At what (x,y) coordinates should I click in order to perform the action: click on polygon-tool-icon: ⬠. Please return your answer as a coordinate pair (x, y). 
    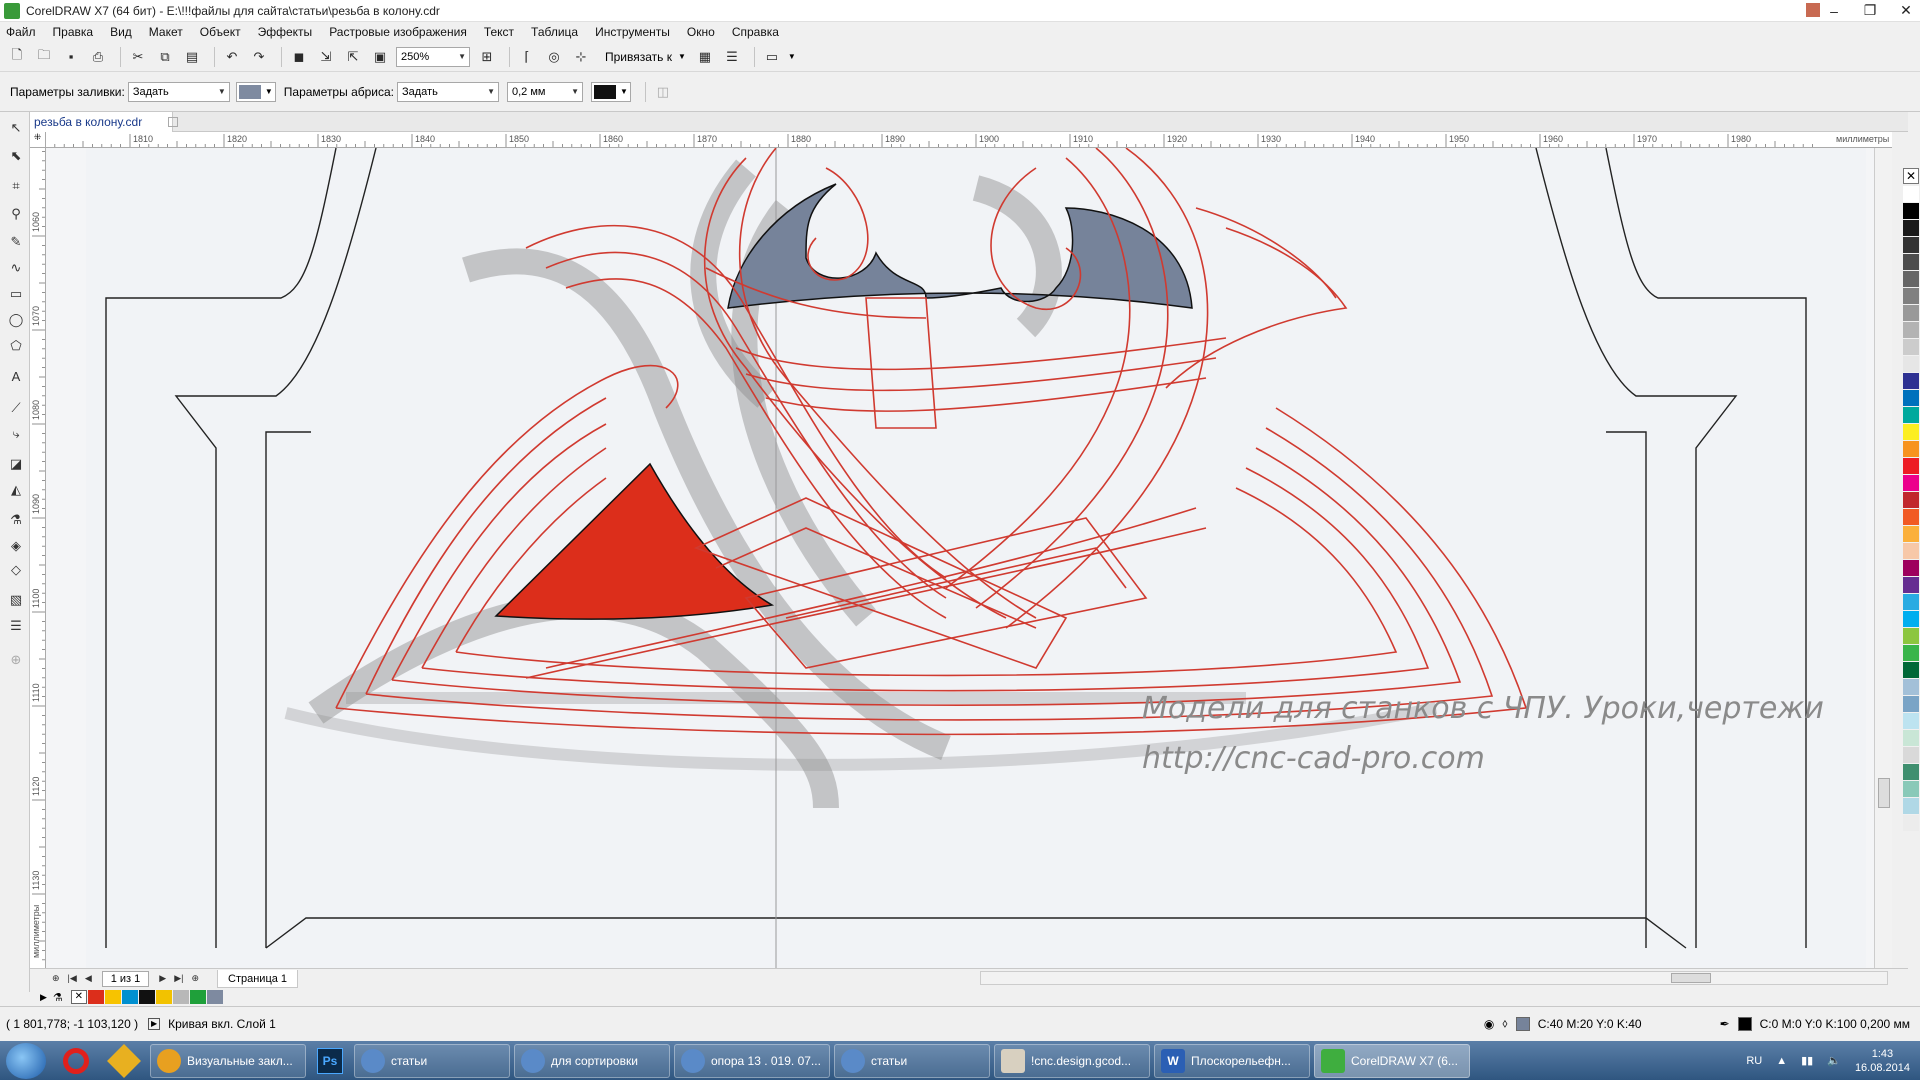
    Looking at the image, I should click on (16, 346).